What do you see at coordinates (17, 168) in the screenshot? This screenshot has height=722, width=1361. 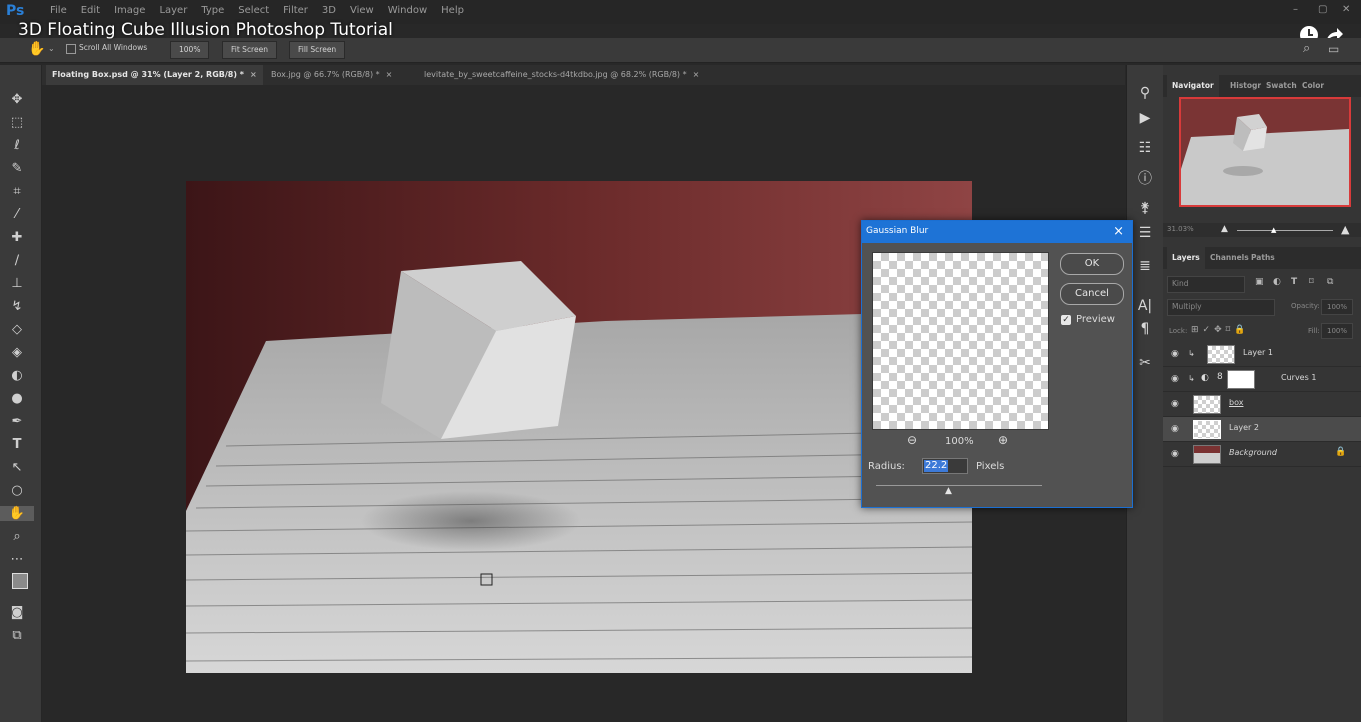 I see `quick-select-icon: ✎` at bounding box center [17, 168].